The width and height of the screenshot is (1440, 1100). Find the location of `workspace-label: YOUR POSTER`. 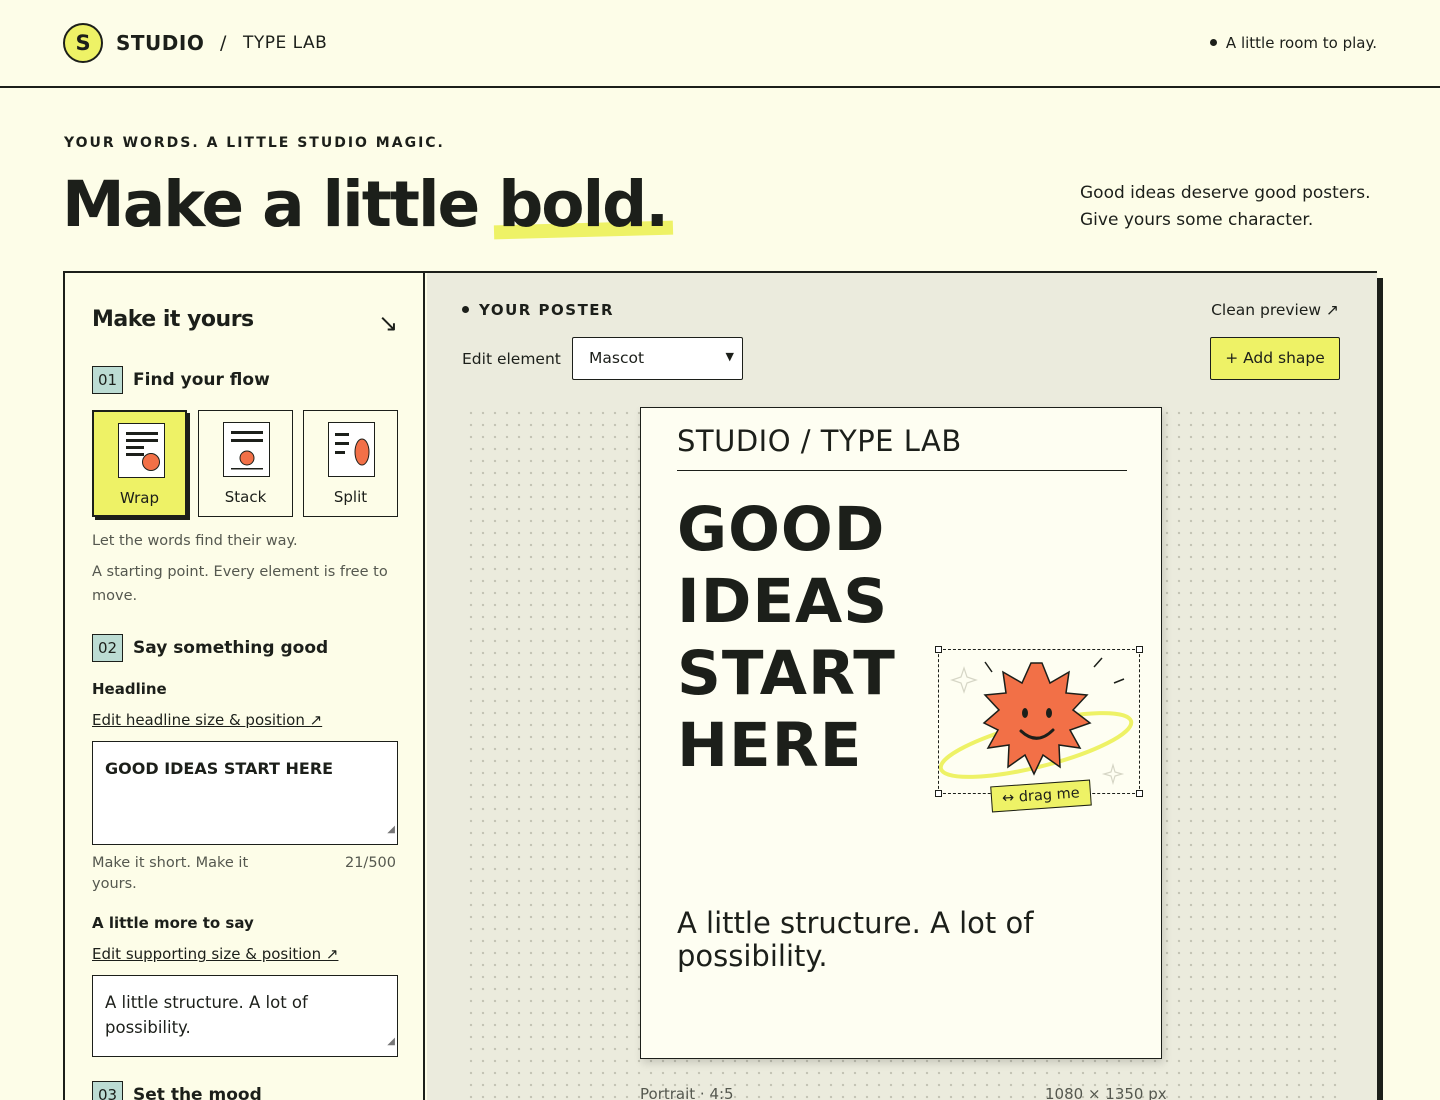

workspace-label: YOUR POSTER is located at coordinates (538, 310).